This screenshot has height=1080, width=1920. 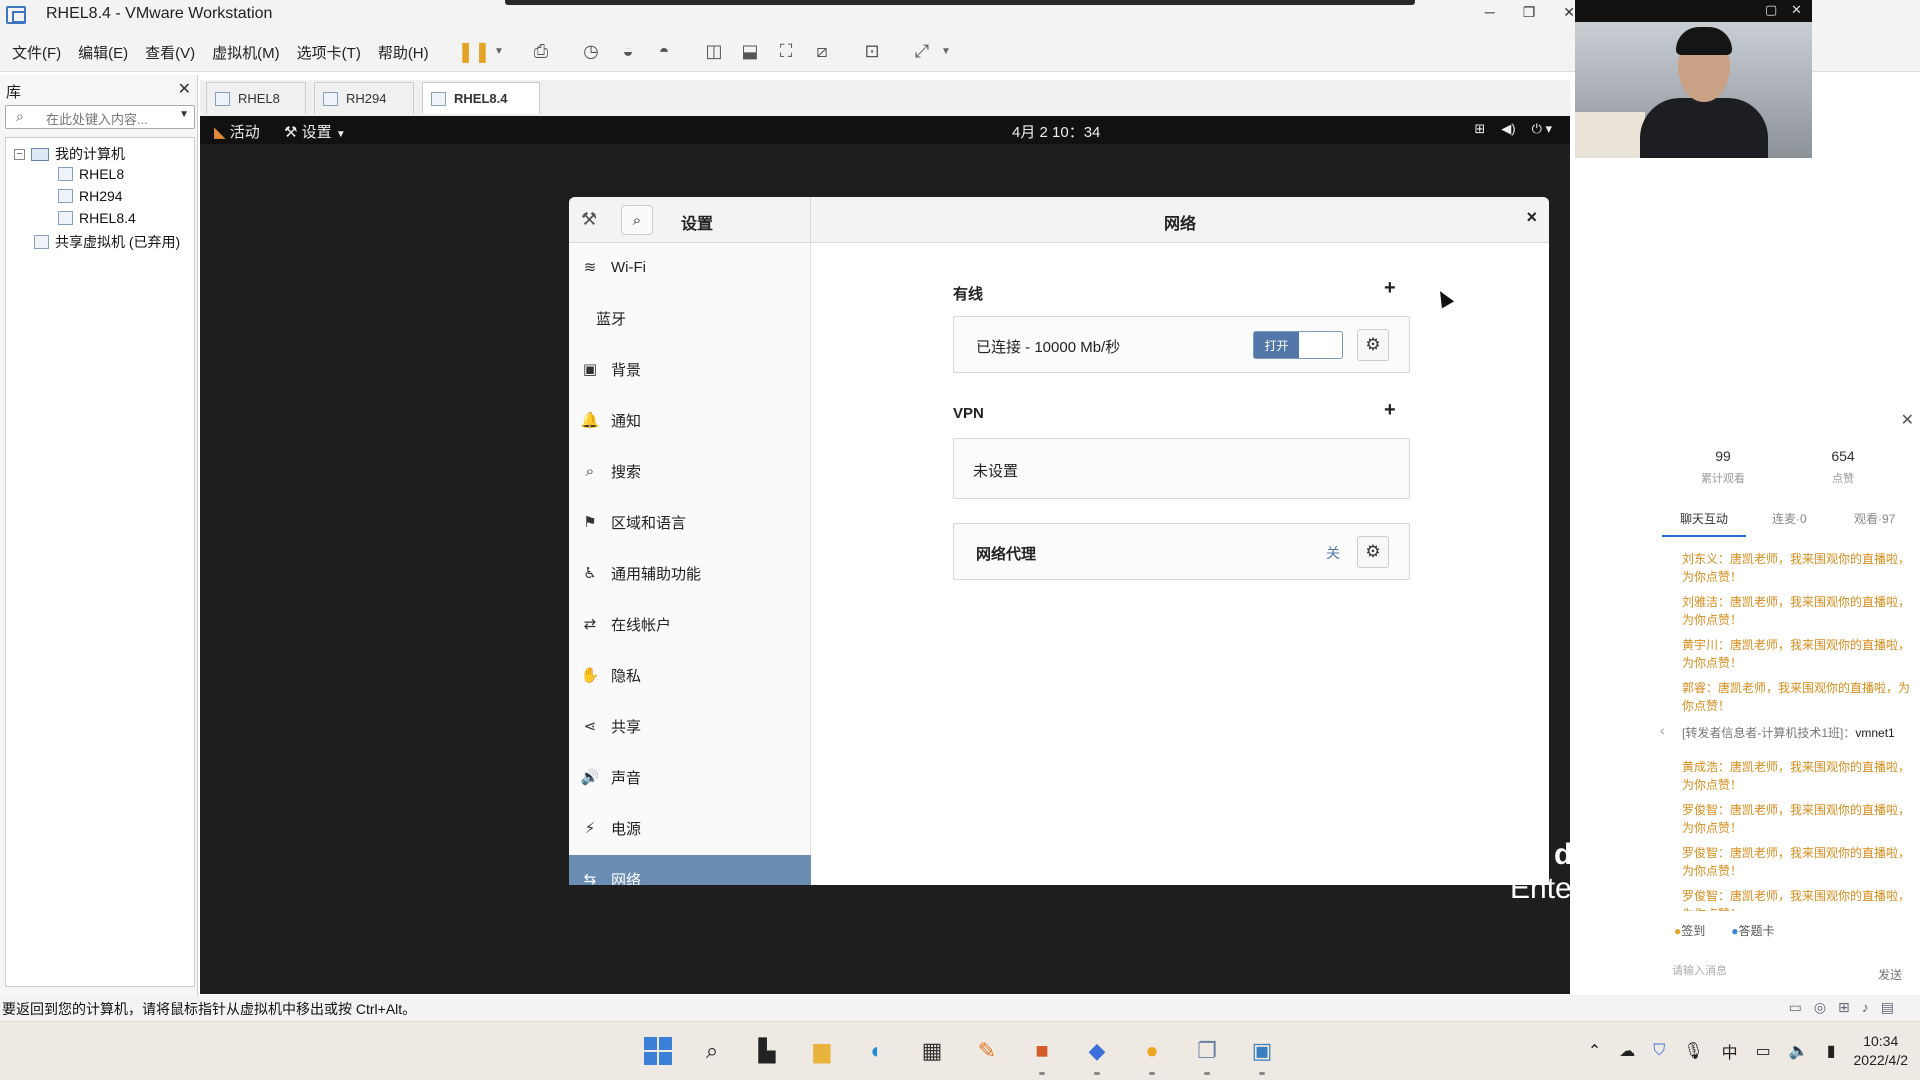 What do you see at coordinates (1262, 1055) in the screenshot?
I see `remote-desktop-icon: ▣` at bounding box center [1262, 1055].